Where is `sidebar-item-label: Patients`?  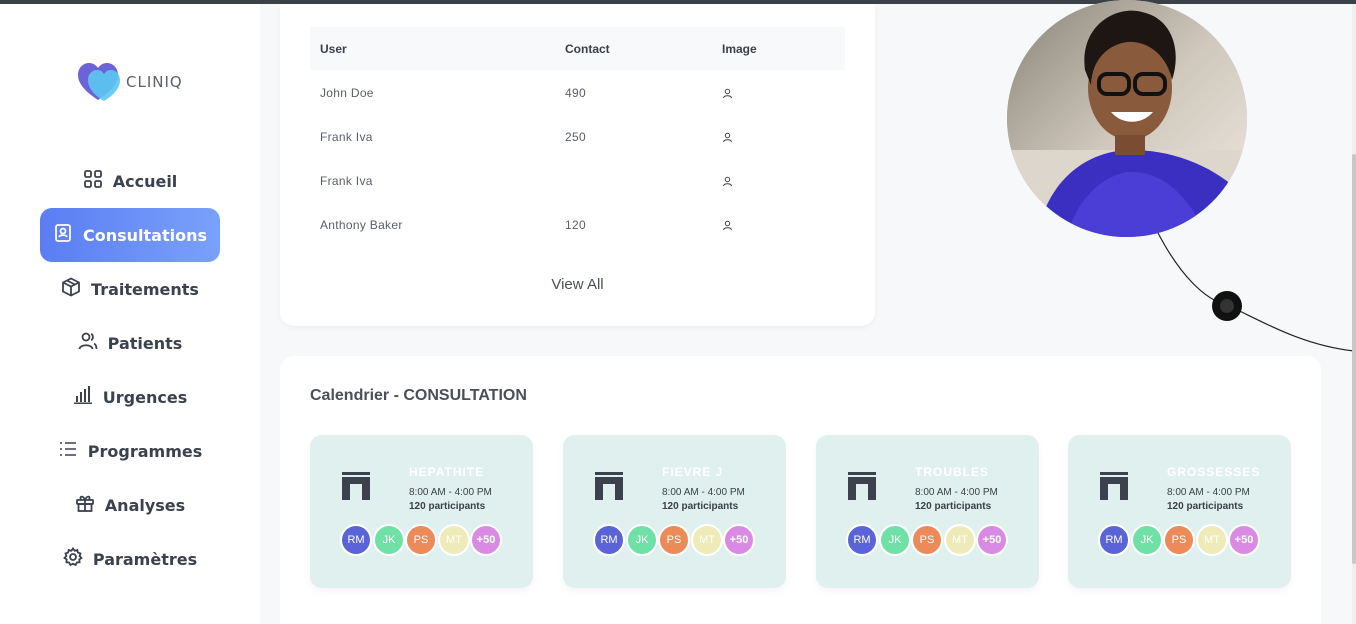
sidebar-item-label: Patients is located at coordinates (145, 343).